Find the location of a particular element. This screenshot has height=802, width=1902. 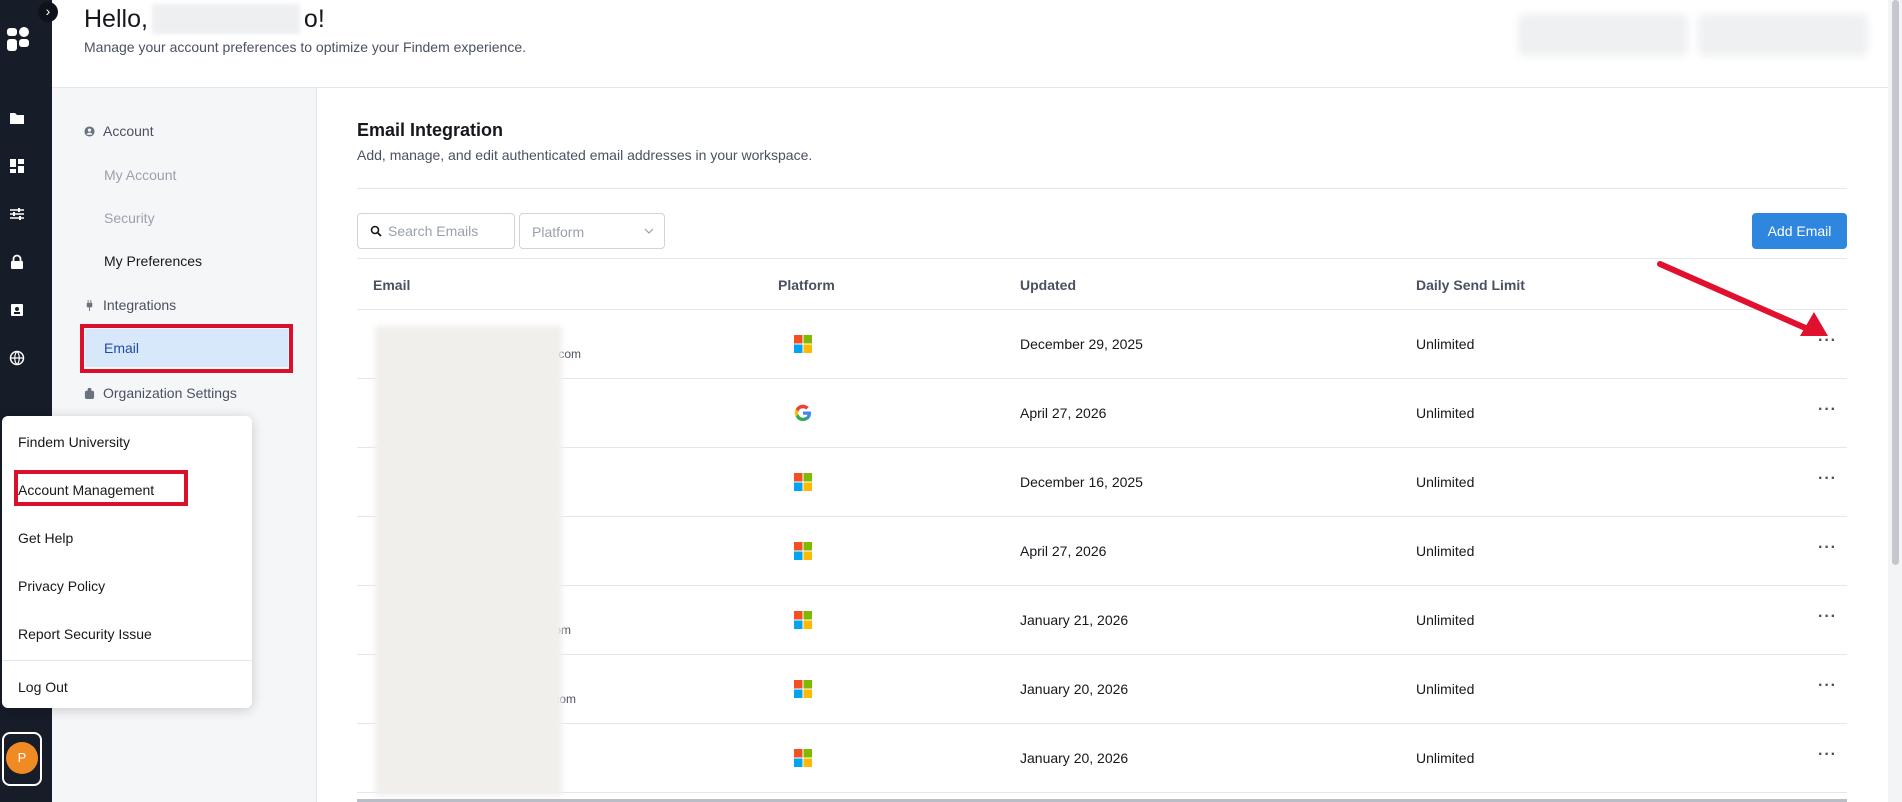

table-row: mApril 27, 2026Unlimited··· is located at coordinates (1102, 413).